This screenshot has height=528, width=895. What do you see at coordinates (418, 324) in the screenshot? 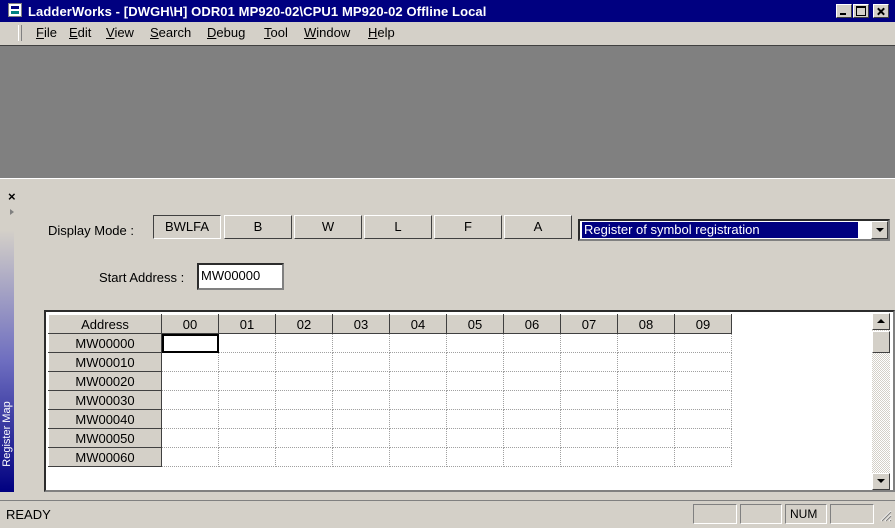
I see `column-header: 04` at bounding box center [418, 324].